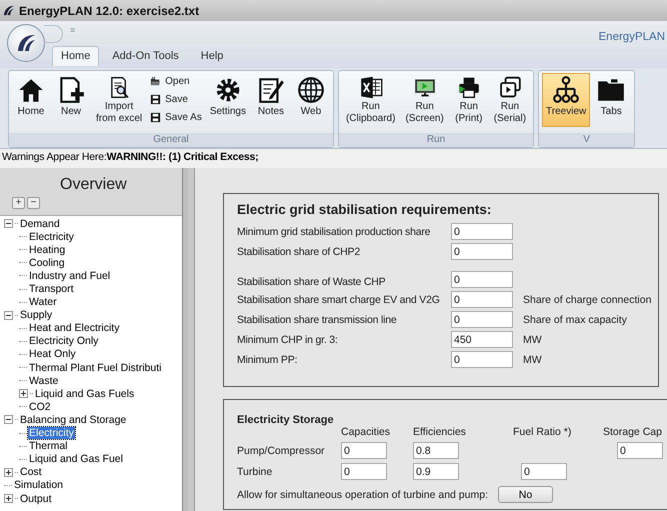  What do you see at coordinates (53, 34) in the screenshot?
I see `quick-access-toolbar` at bounding box center [53, 34].